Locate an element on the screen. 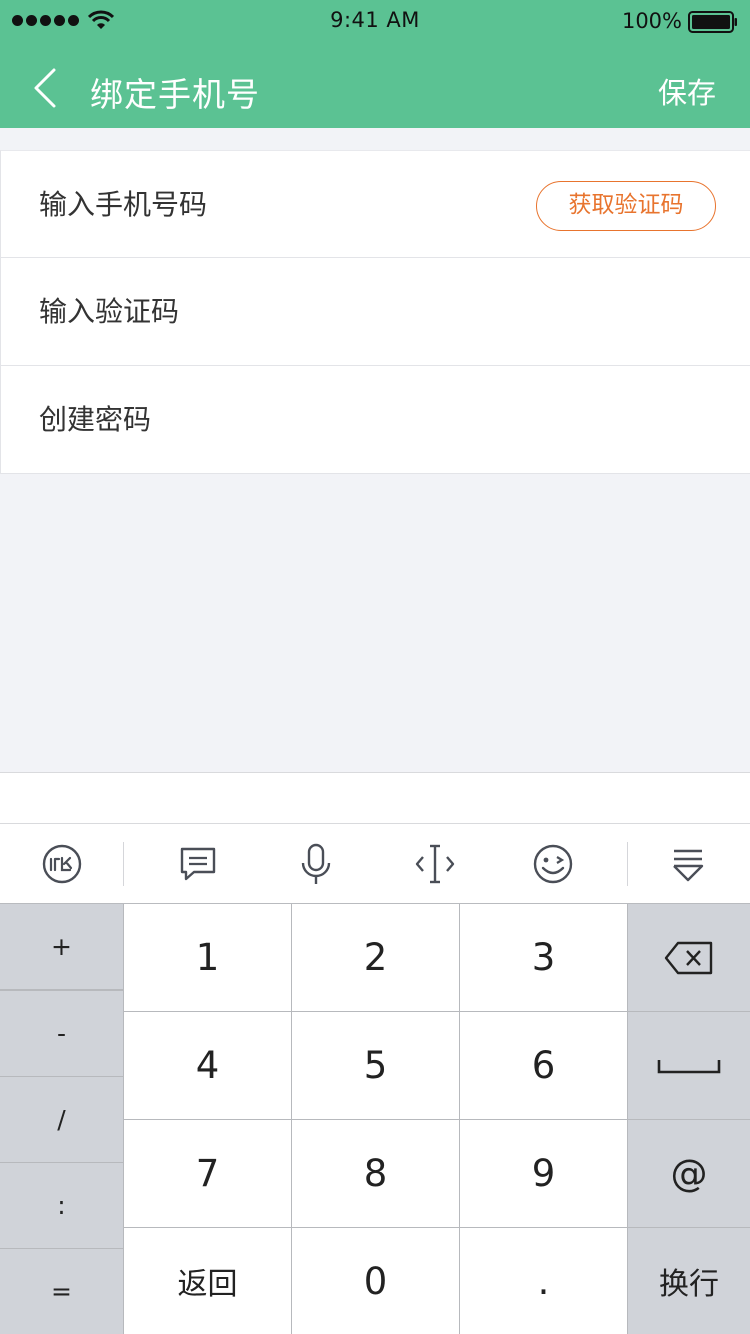 This screenshot has height=1334, width=750. space-key is located at coordinates (689, 1065).